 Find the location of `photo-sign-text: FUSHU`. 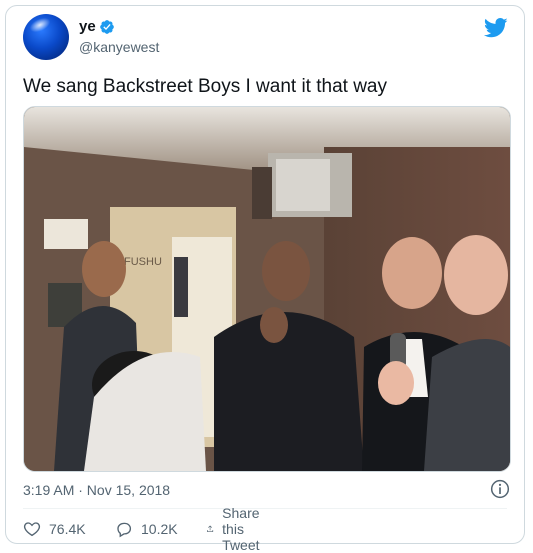

photo-sign-text: FUSHU is located at coordinates (143, 262).